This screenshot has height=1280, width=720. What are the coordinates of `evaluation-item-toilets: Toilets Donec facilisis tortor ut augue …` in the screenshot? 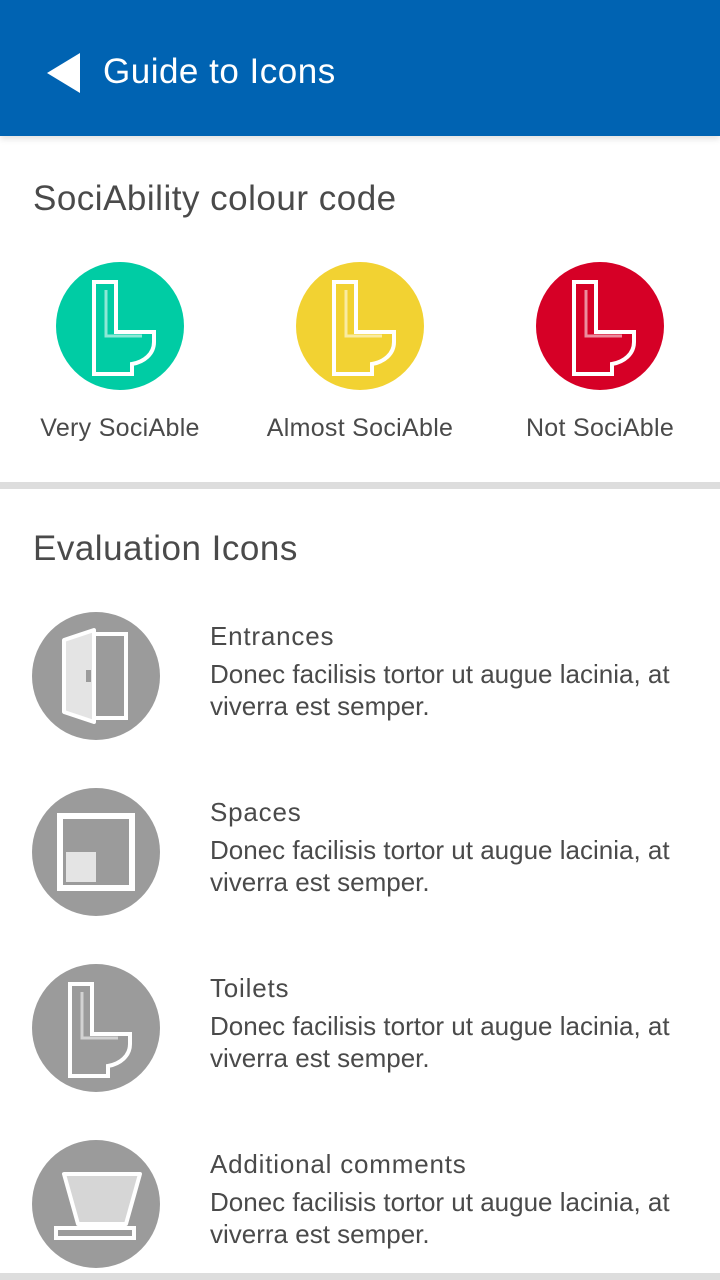 It's located at (360, 1029).